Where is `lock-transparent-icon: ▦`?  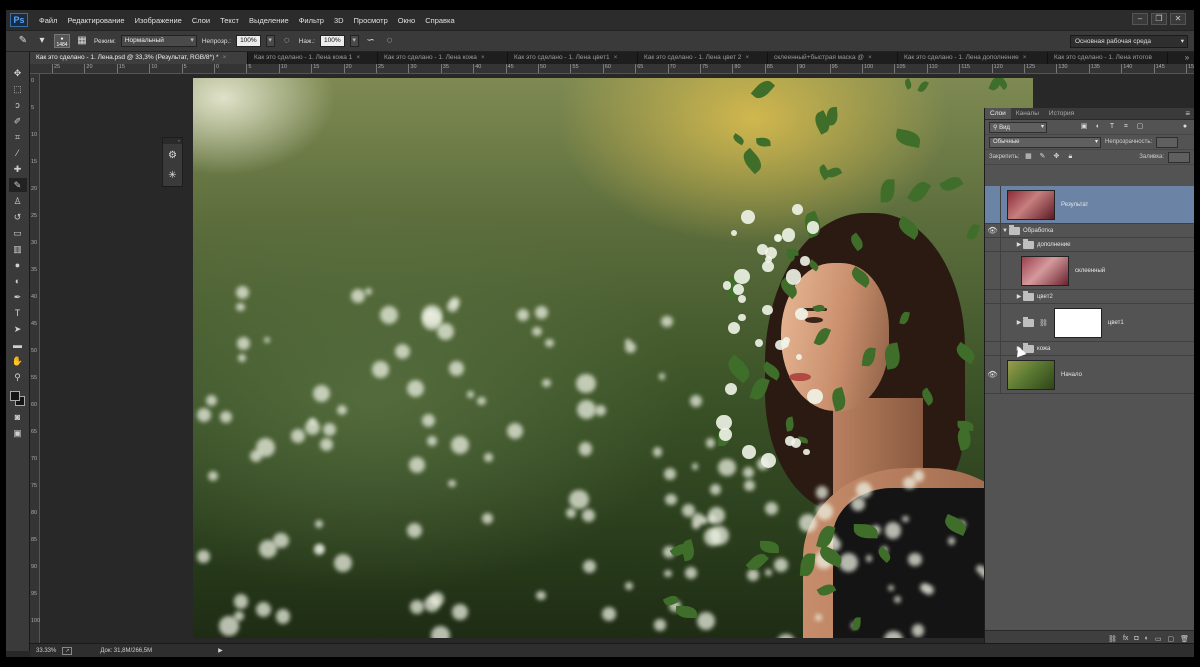 lock-transparent-icon: ▦ is located at coordinates (1028, 157).